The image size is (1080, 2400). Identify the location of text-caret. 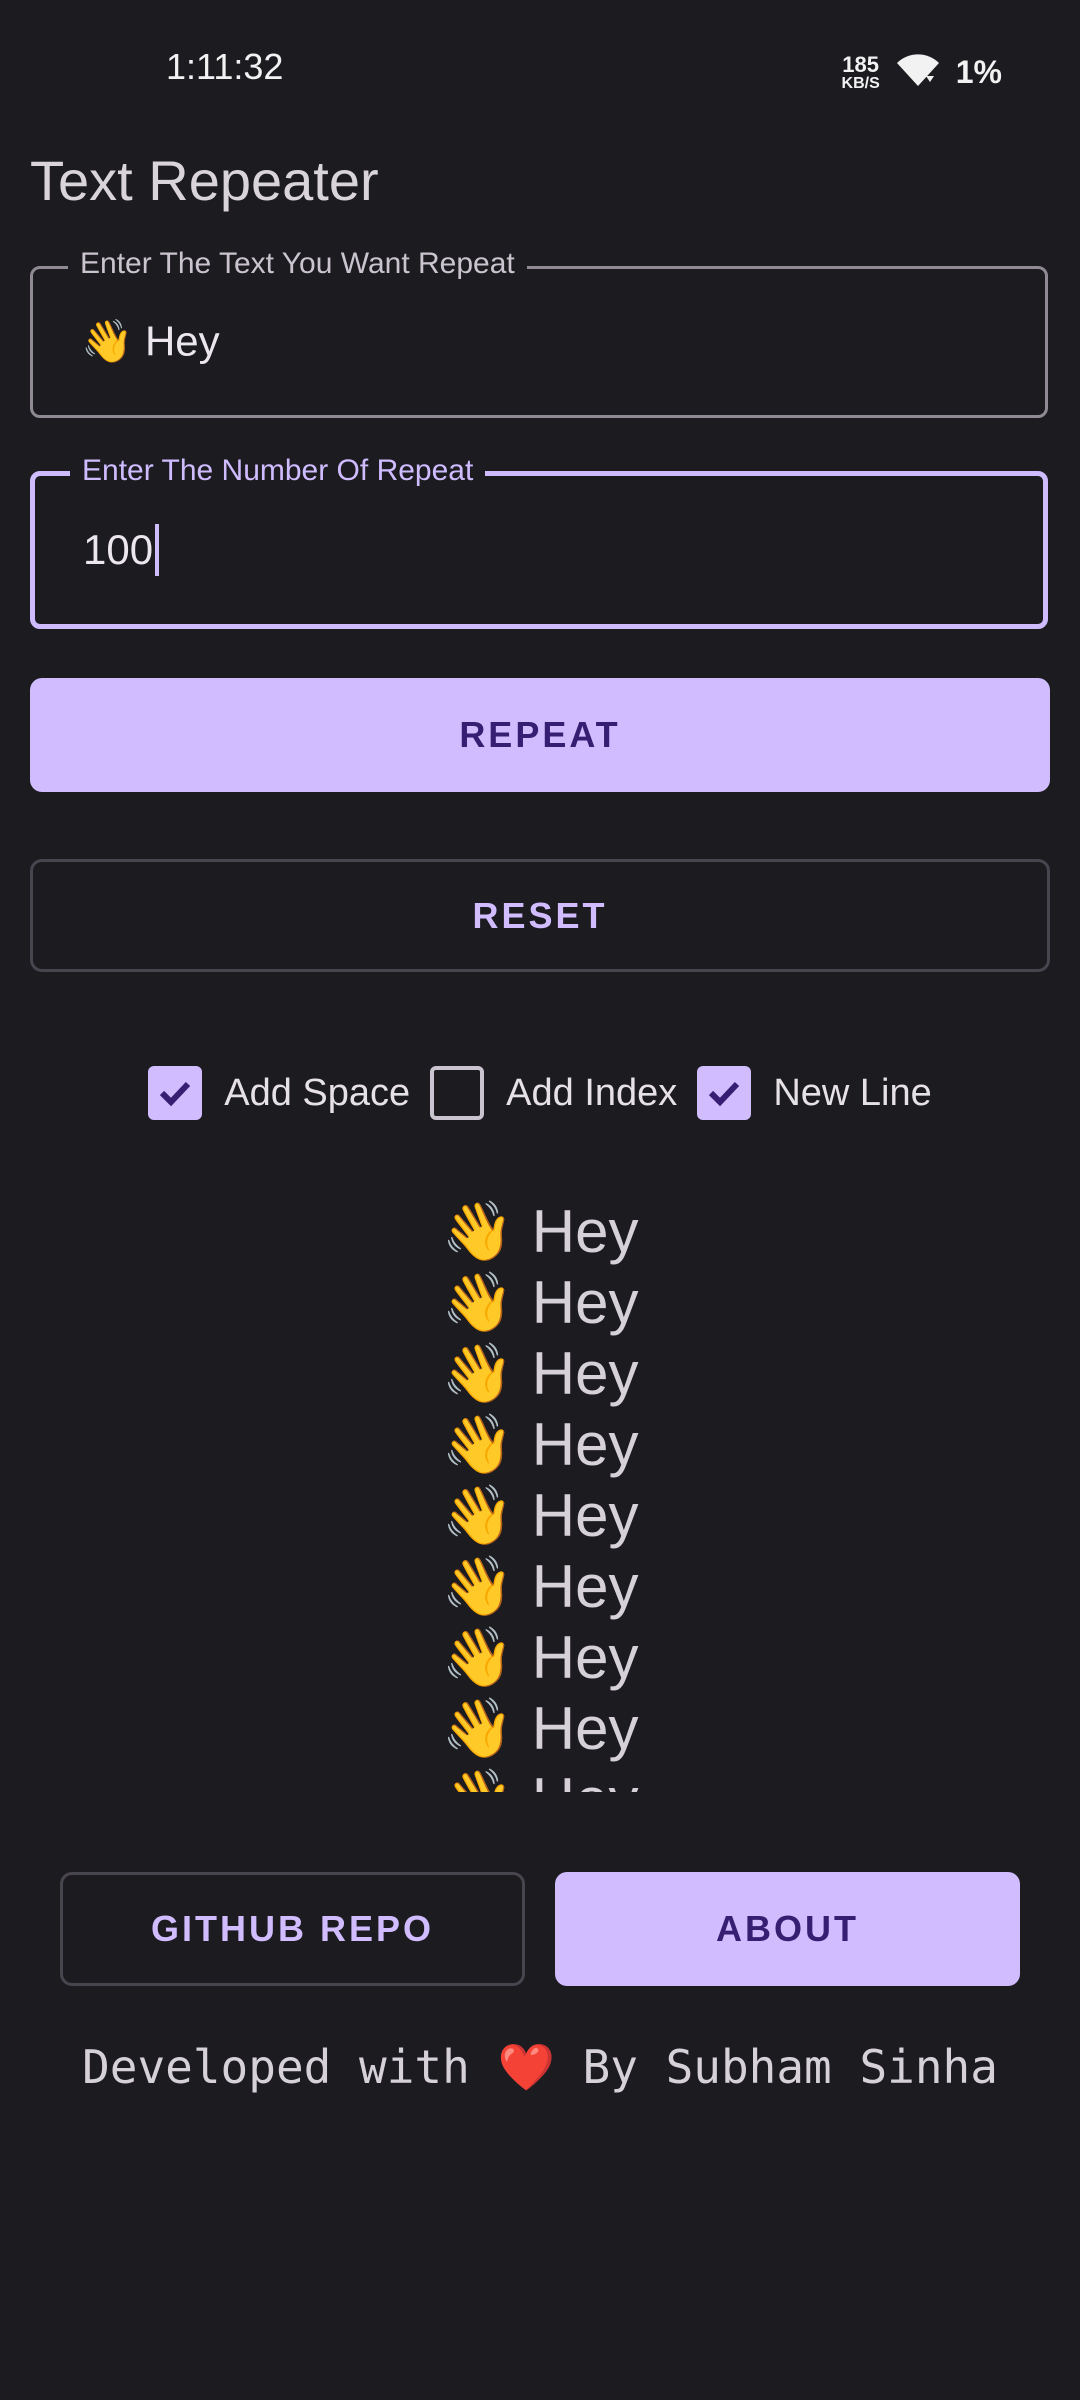
(157, 550).